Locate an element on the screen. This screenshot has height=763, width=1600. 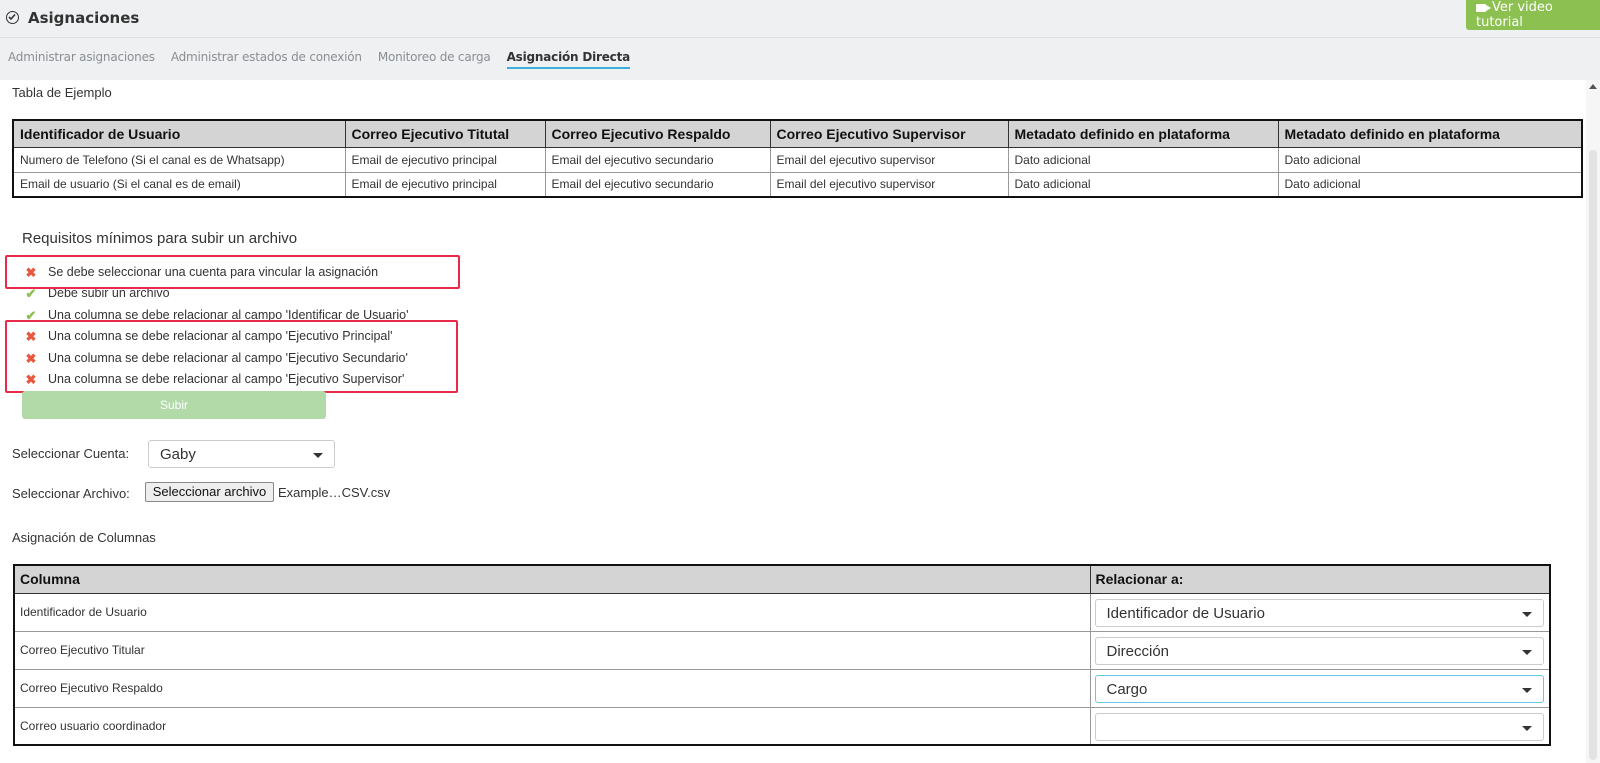
tab-label: Asignación Directa is located at coordinates (568, 59).